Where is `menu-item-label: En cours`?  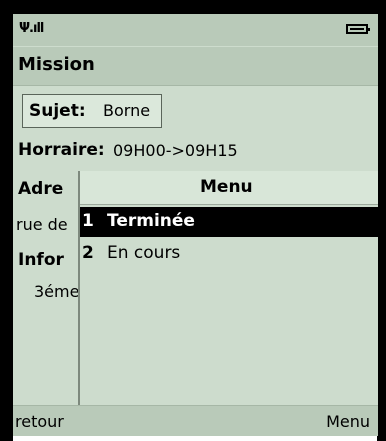
menu-item-label: En cours is located at coordinates (144, 253).